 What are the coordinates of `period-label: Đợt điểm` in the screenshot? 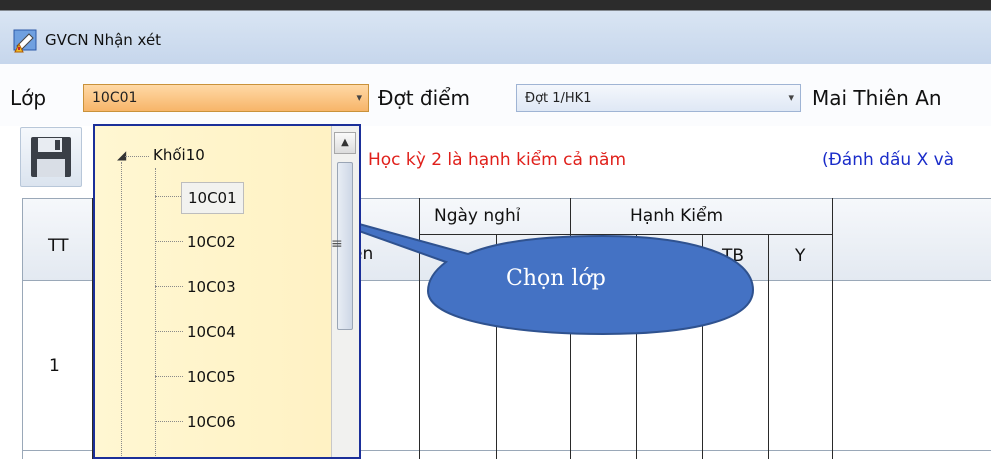 It's located at (424, 98).